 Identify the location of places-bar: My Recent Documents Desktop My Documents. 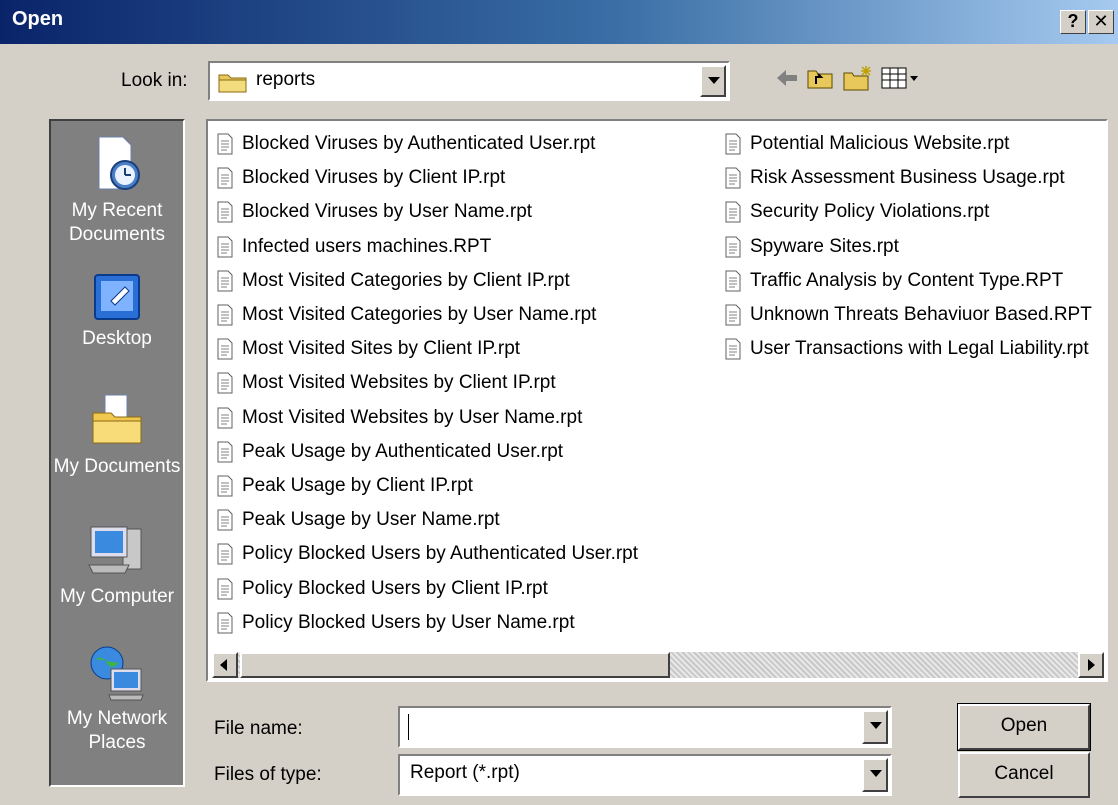
(117, 453).